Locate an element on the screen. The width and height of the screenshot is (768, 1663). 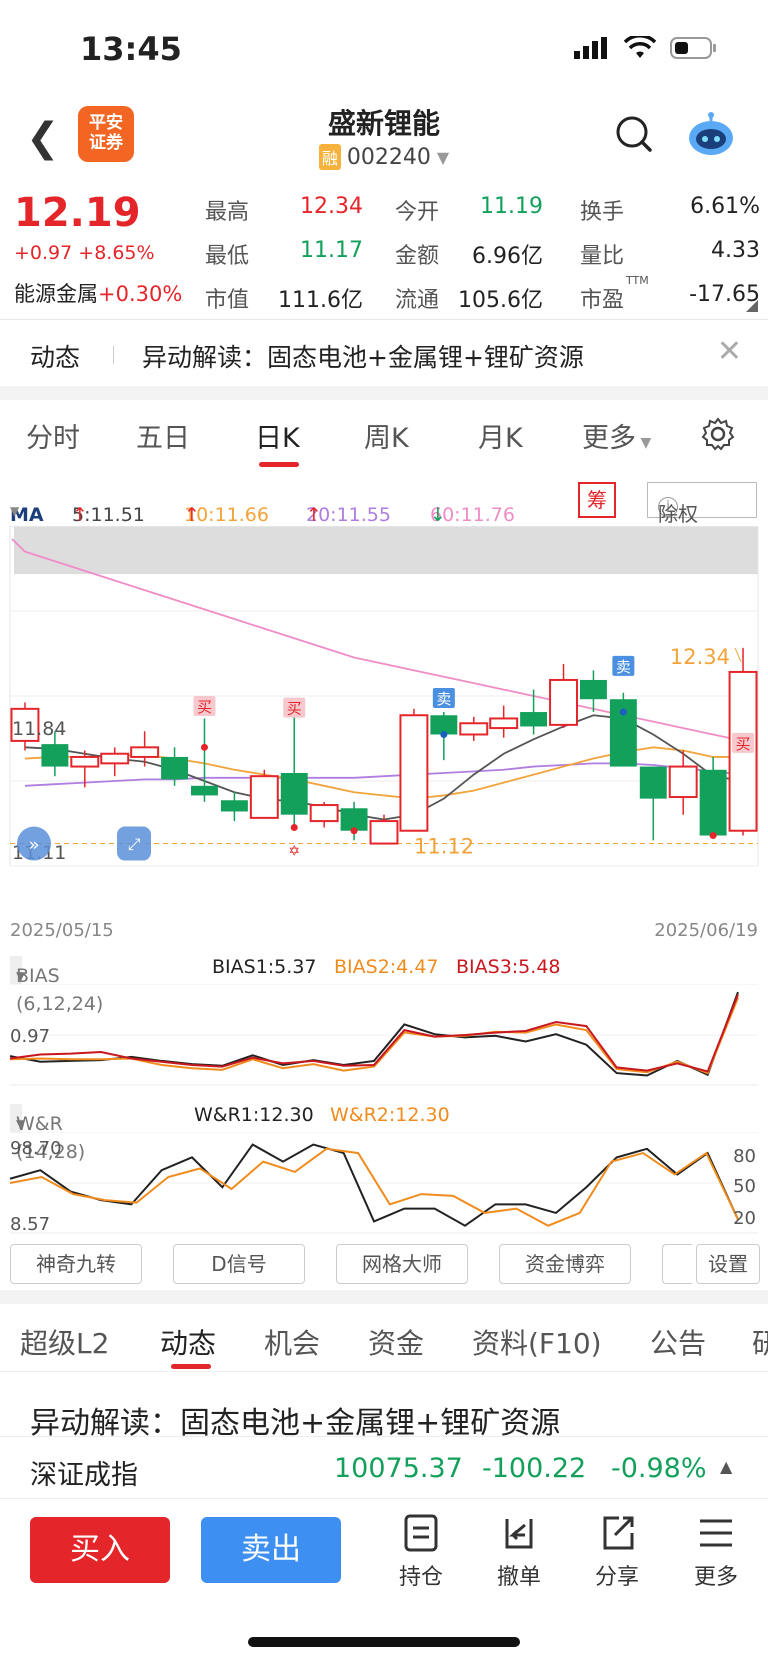
tab-news: 动态 is located at coordinates (188, 1342).